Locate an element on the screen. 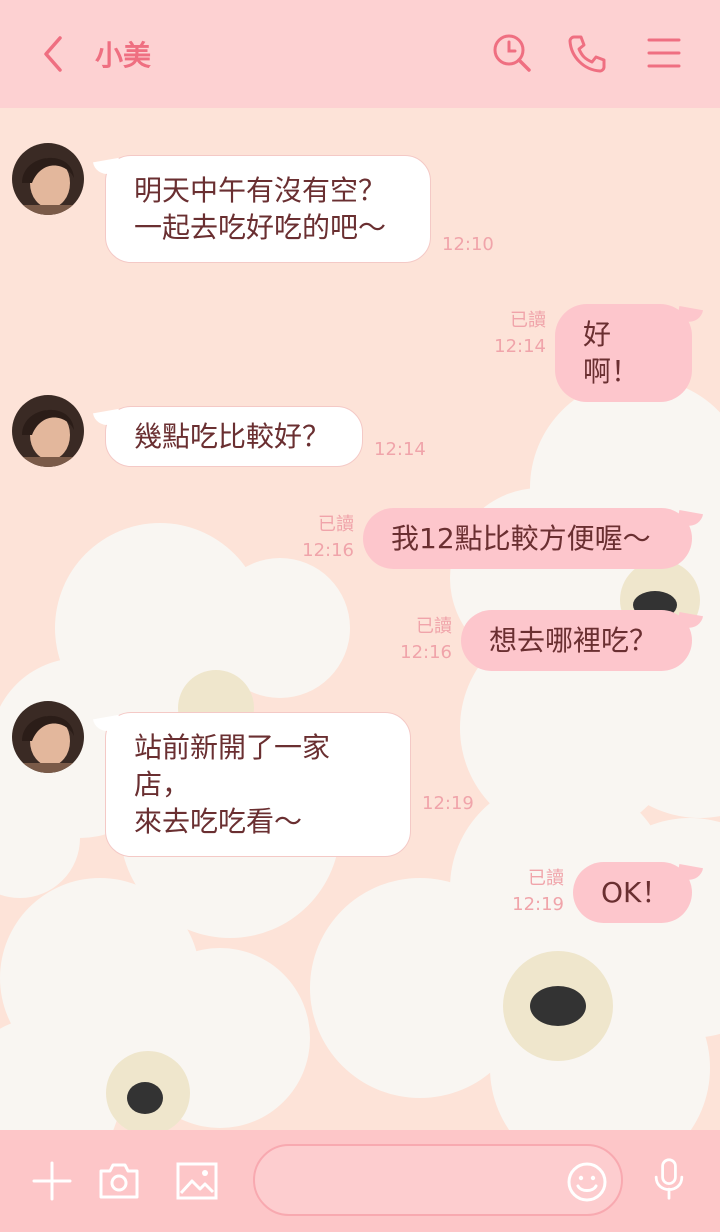 The height and width of the screenshot is (1232, 720). message-bubble-incoming: 明天中午有沒有空？ 一起去吃好吃的吧～ is located at coordinates (268, 209).